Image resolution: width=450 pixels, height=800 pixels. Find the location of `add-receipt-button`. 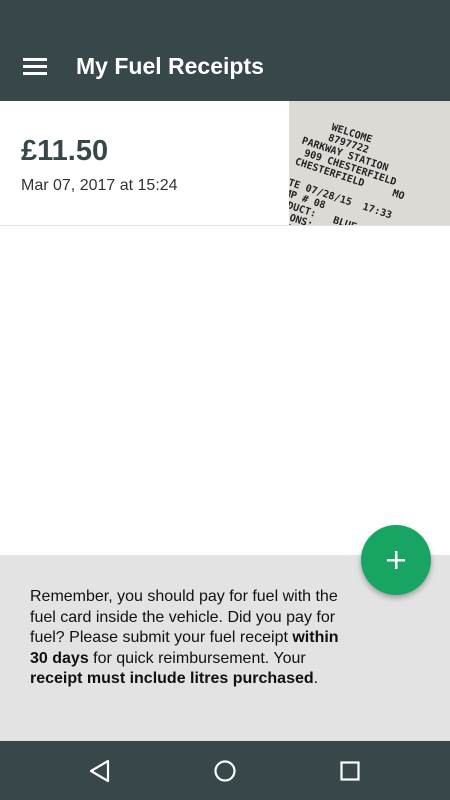

add-receipt-button is located at coordinates (396, 560).